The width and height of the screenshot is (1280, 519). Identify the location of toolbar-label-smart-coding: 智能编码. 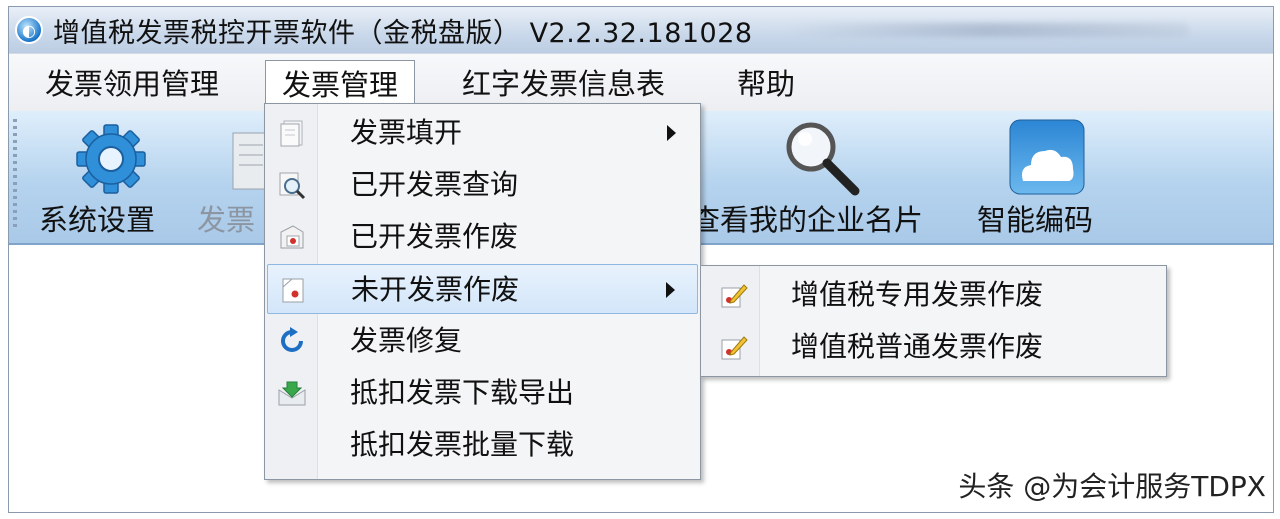
(1035, 218).